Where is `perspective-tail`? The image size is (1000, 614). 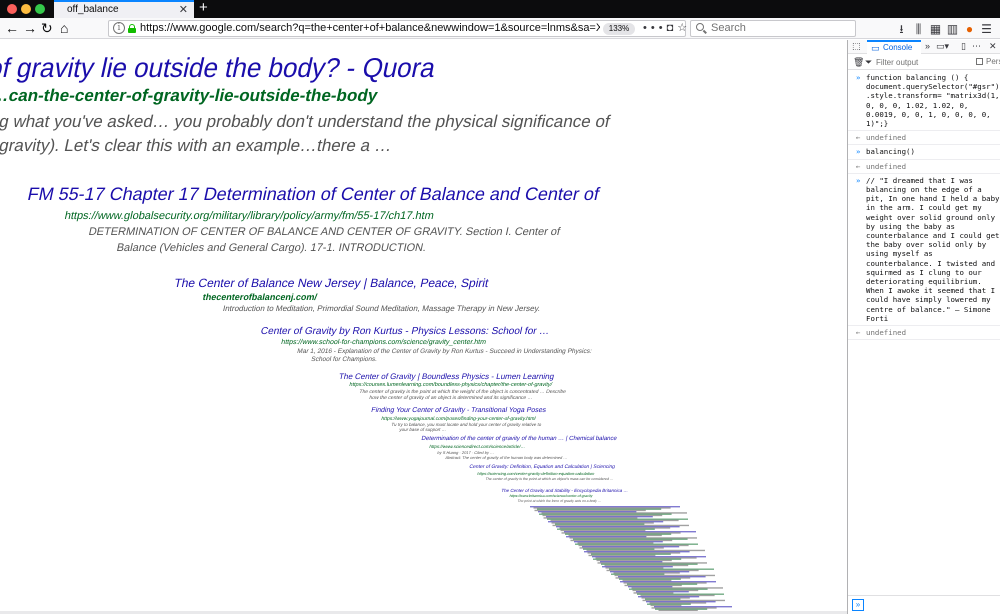 perspective-tail is located at coordinates (631, 559).